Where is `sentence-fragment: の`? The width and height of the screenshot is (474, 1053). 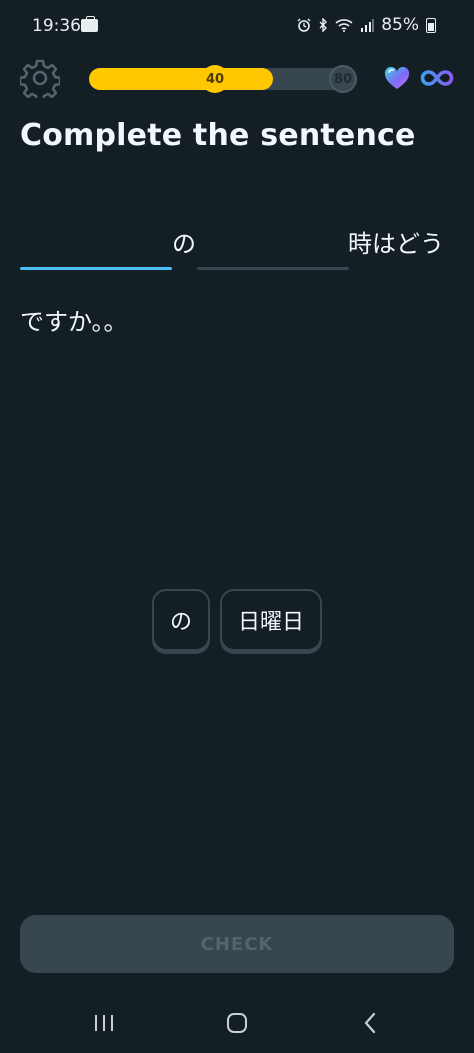 sentence-fragment: の is located at coordinates (184, 244).